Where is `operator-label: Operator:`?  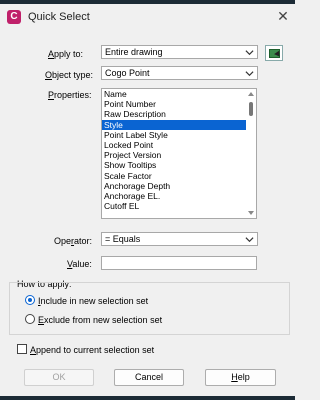
operator-label: Operator: is located at coordinates (73, 241).